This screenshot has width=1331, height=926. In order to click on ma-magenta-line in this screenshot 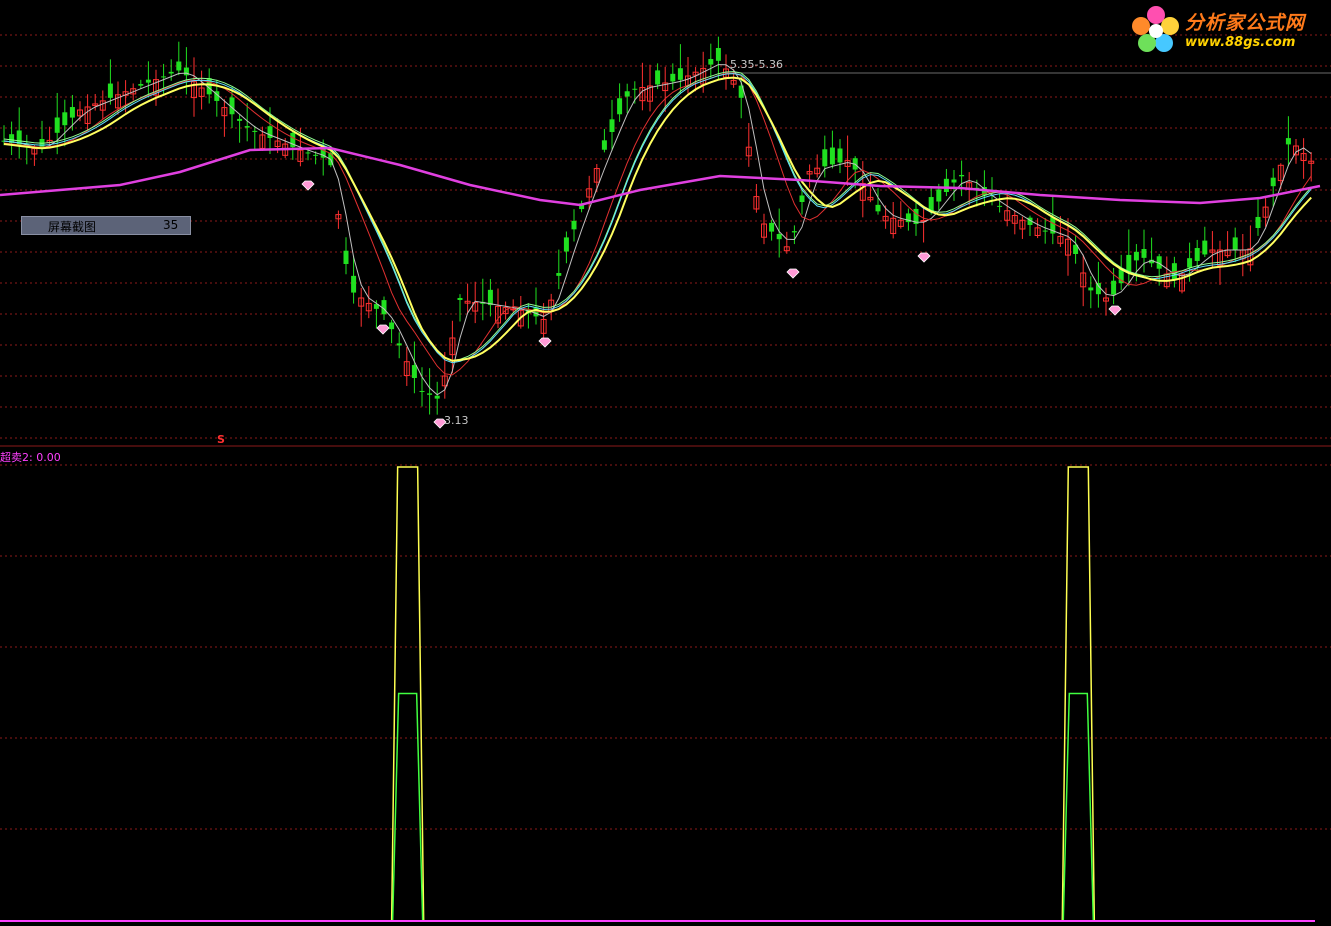, I will do `click(660, 176)`.